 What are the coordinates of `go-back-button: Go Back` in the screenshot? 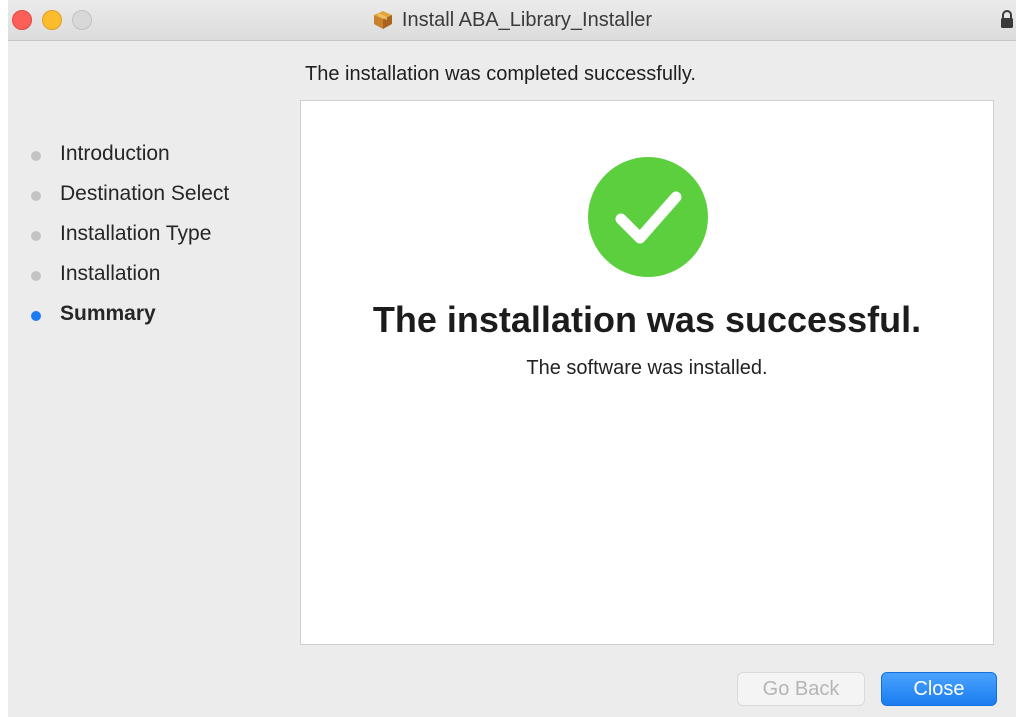 It's located at (801, 689).